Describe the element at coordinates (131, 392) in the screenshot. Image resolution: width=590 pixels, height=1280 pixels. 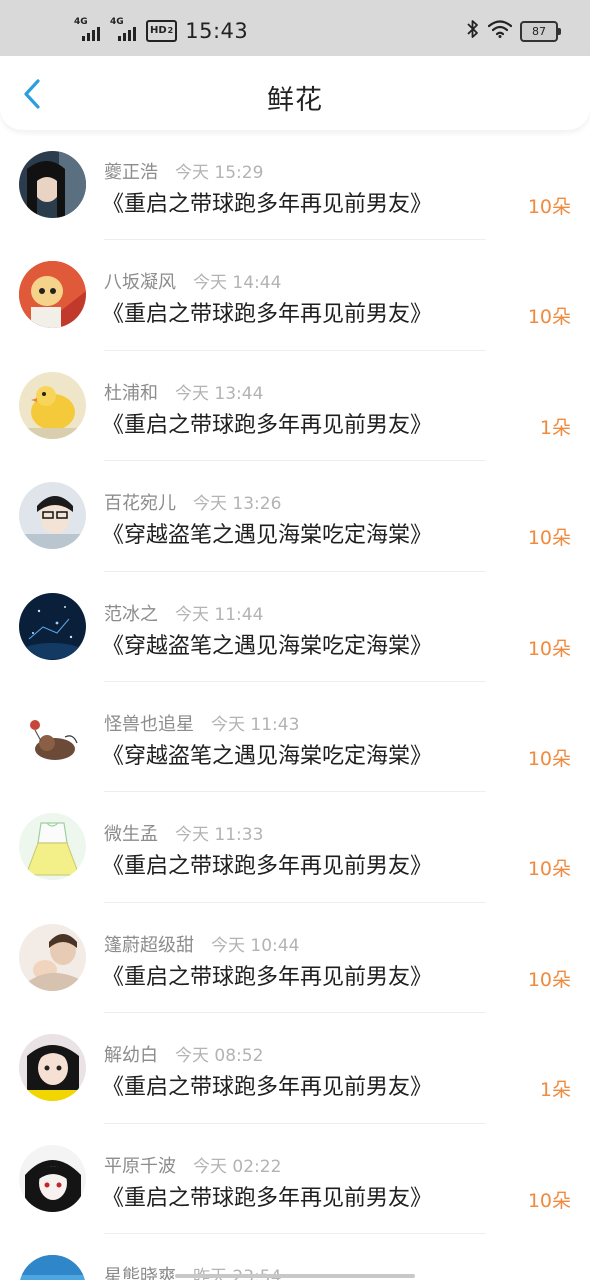
I see `username: 杜浦和` at that location.